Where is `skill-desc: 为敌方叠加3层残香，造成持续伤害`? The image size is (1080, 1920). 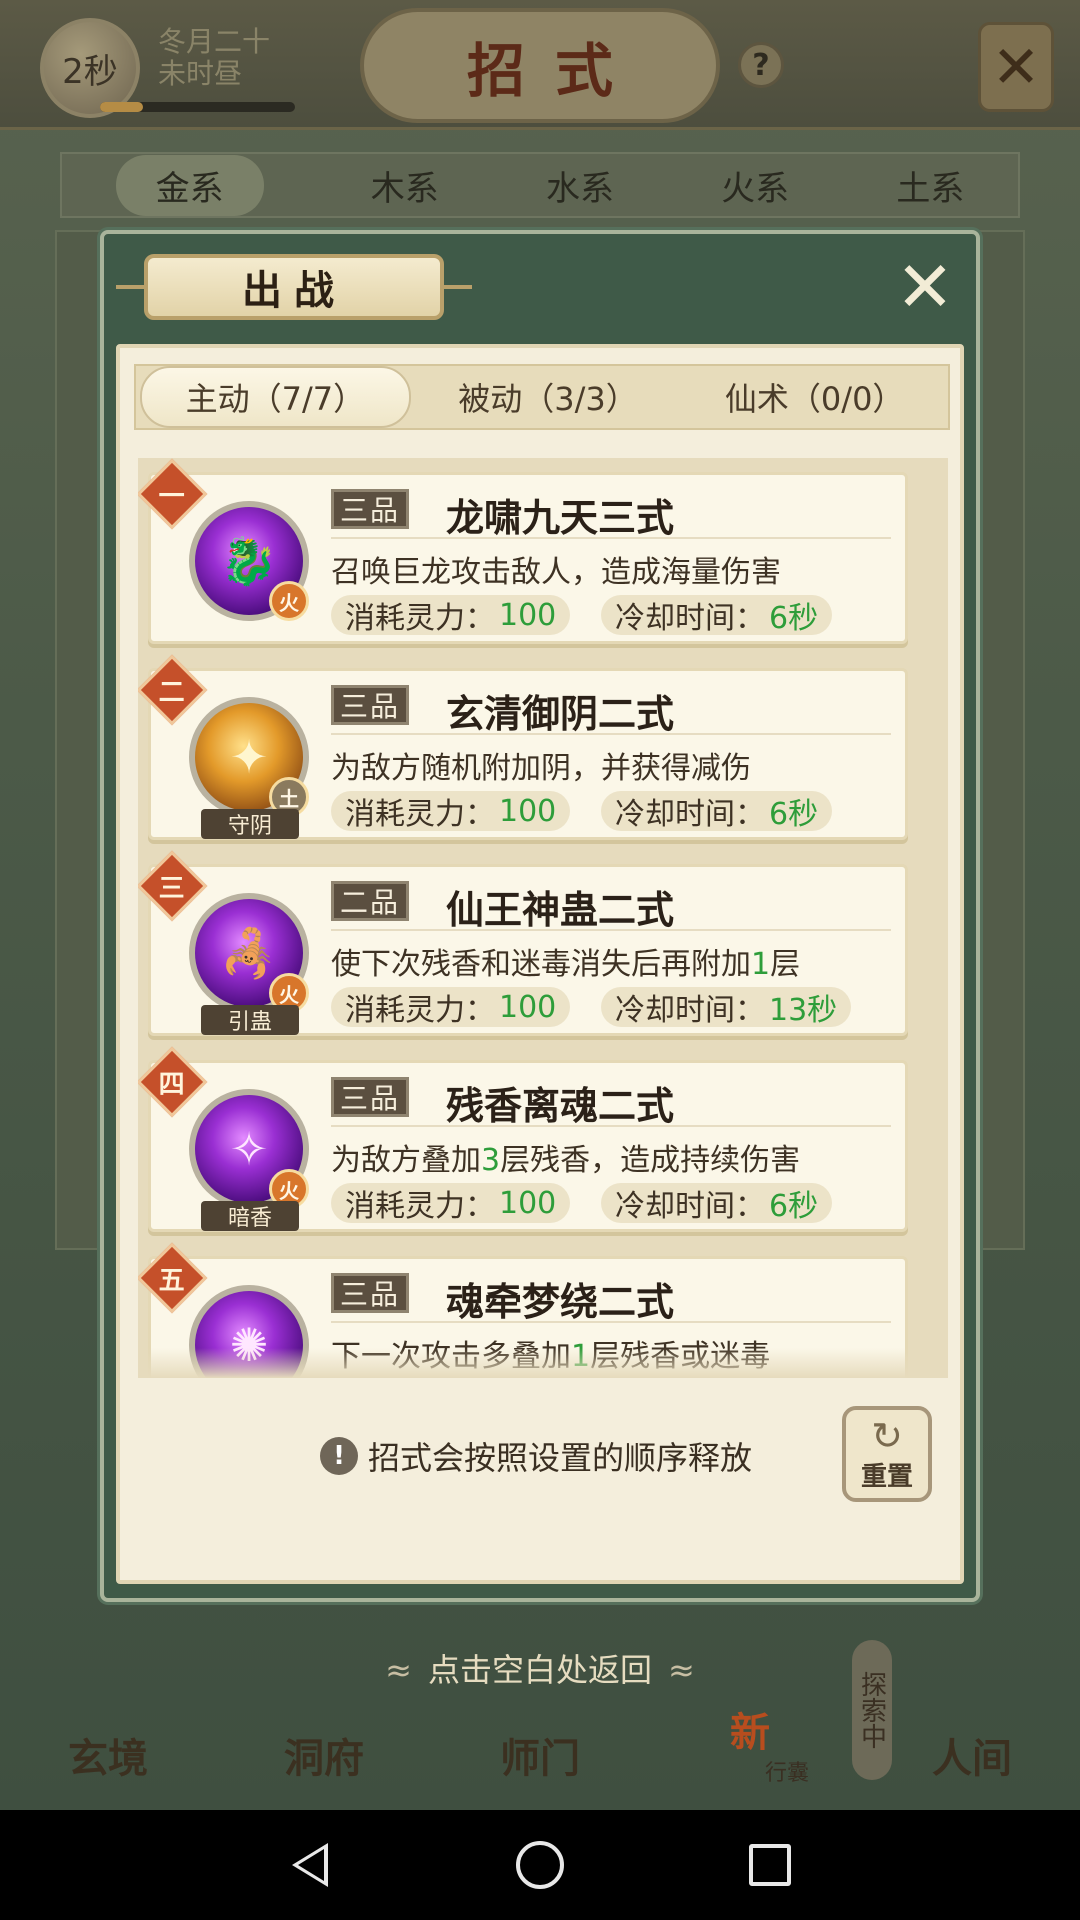
skill-desc: 为敌方叠加3层残香，造成持续伤害 is located at coordinates (565, 1157).